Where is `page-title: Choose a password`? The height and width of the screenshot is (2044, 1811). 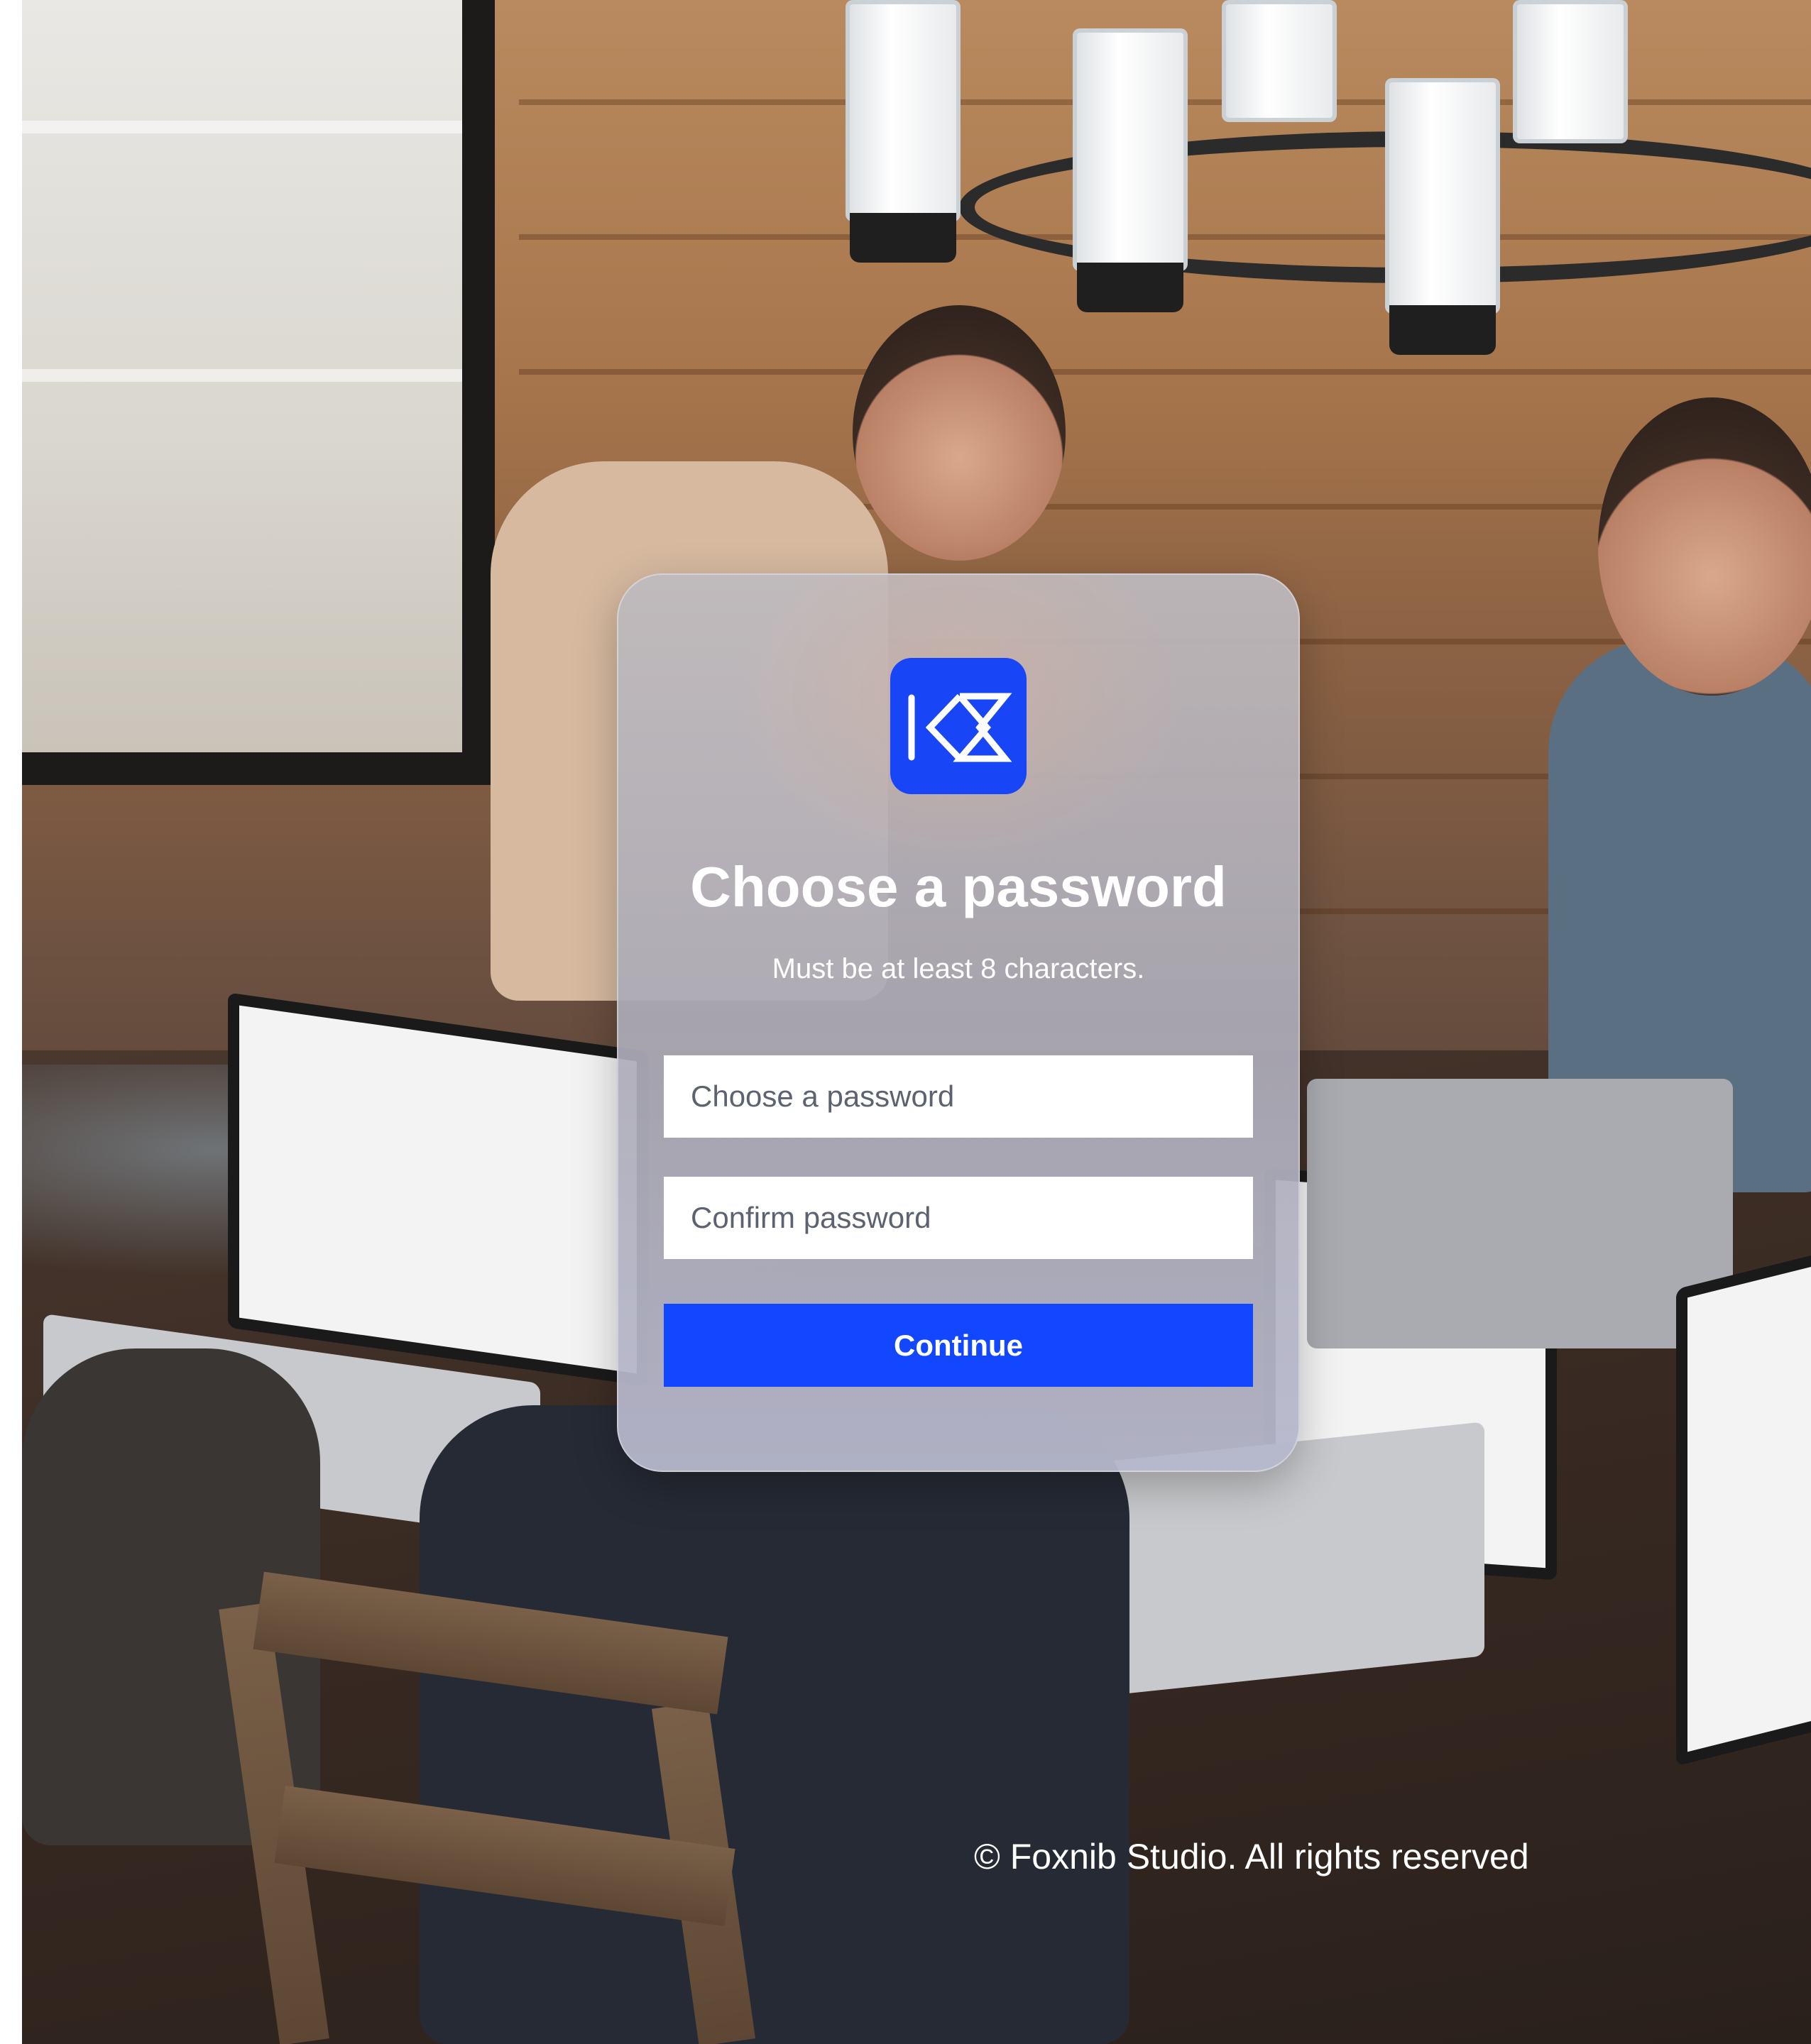
page-title: Choose a password is located at coordinates (958, 886).